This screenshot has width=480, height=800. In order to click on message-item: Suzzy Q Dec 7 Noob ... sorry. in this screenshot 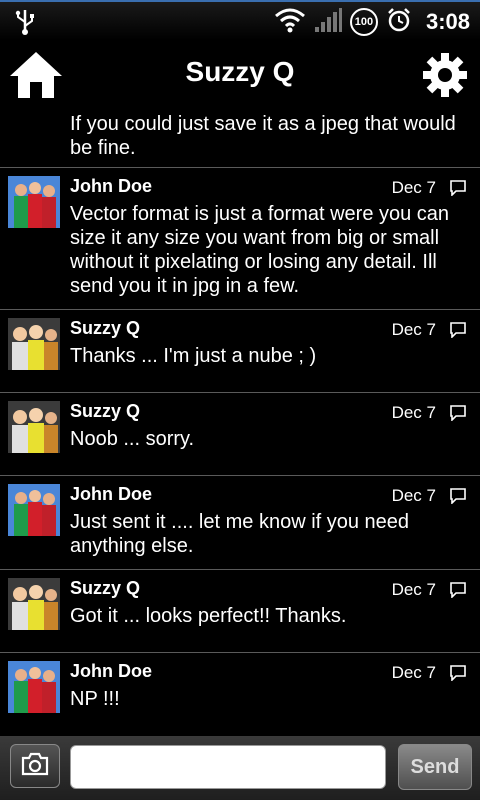, I will do `click(240, 434)`.